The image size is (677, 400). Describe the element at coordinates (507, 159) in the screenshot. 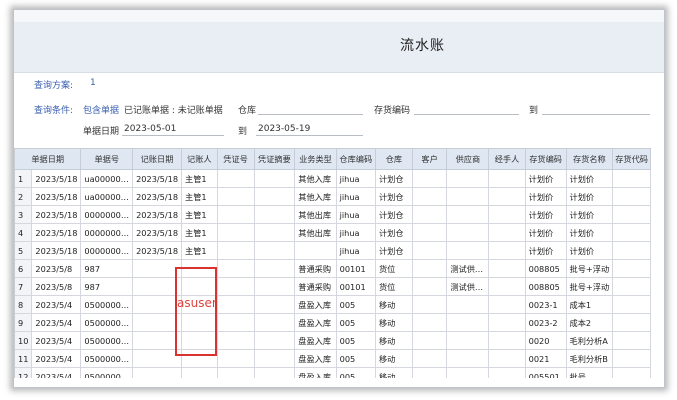

I see `col-header: 经手人` at that location.